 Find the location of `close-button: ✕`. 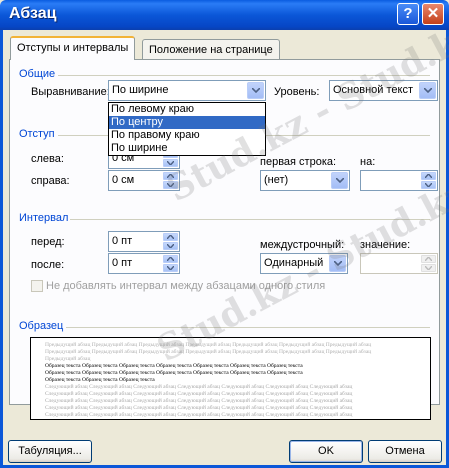

close-button: ✕ is located at coordinates (433, 14).